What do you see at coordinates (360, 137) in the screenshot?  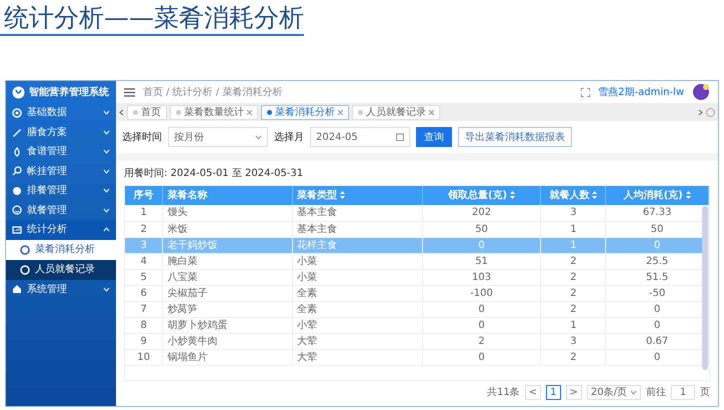 I see `month-field: 2024-05` at bounding box center [360, 137].